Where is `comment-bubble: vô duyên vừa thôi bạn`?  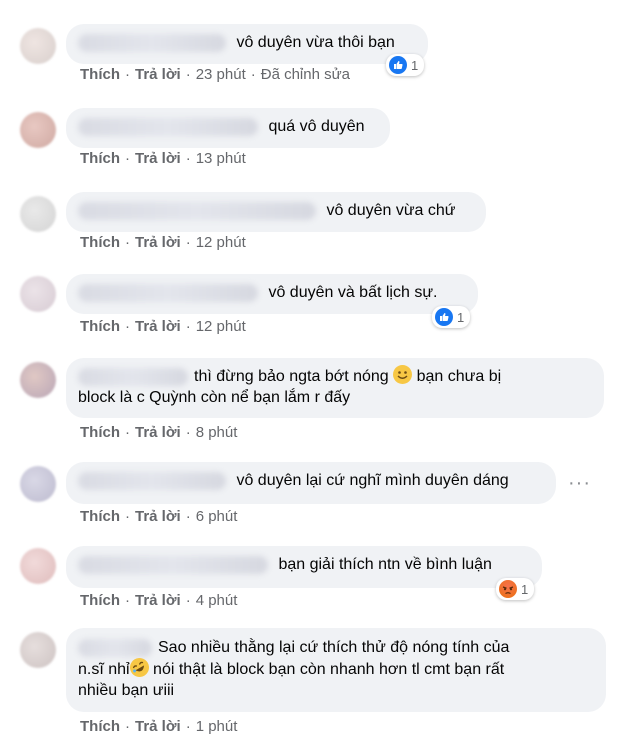 comment-bubble: vô duyên vừa thôi bạn is located at coordinates (247, 44).